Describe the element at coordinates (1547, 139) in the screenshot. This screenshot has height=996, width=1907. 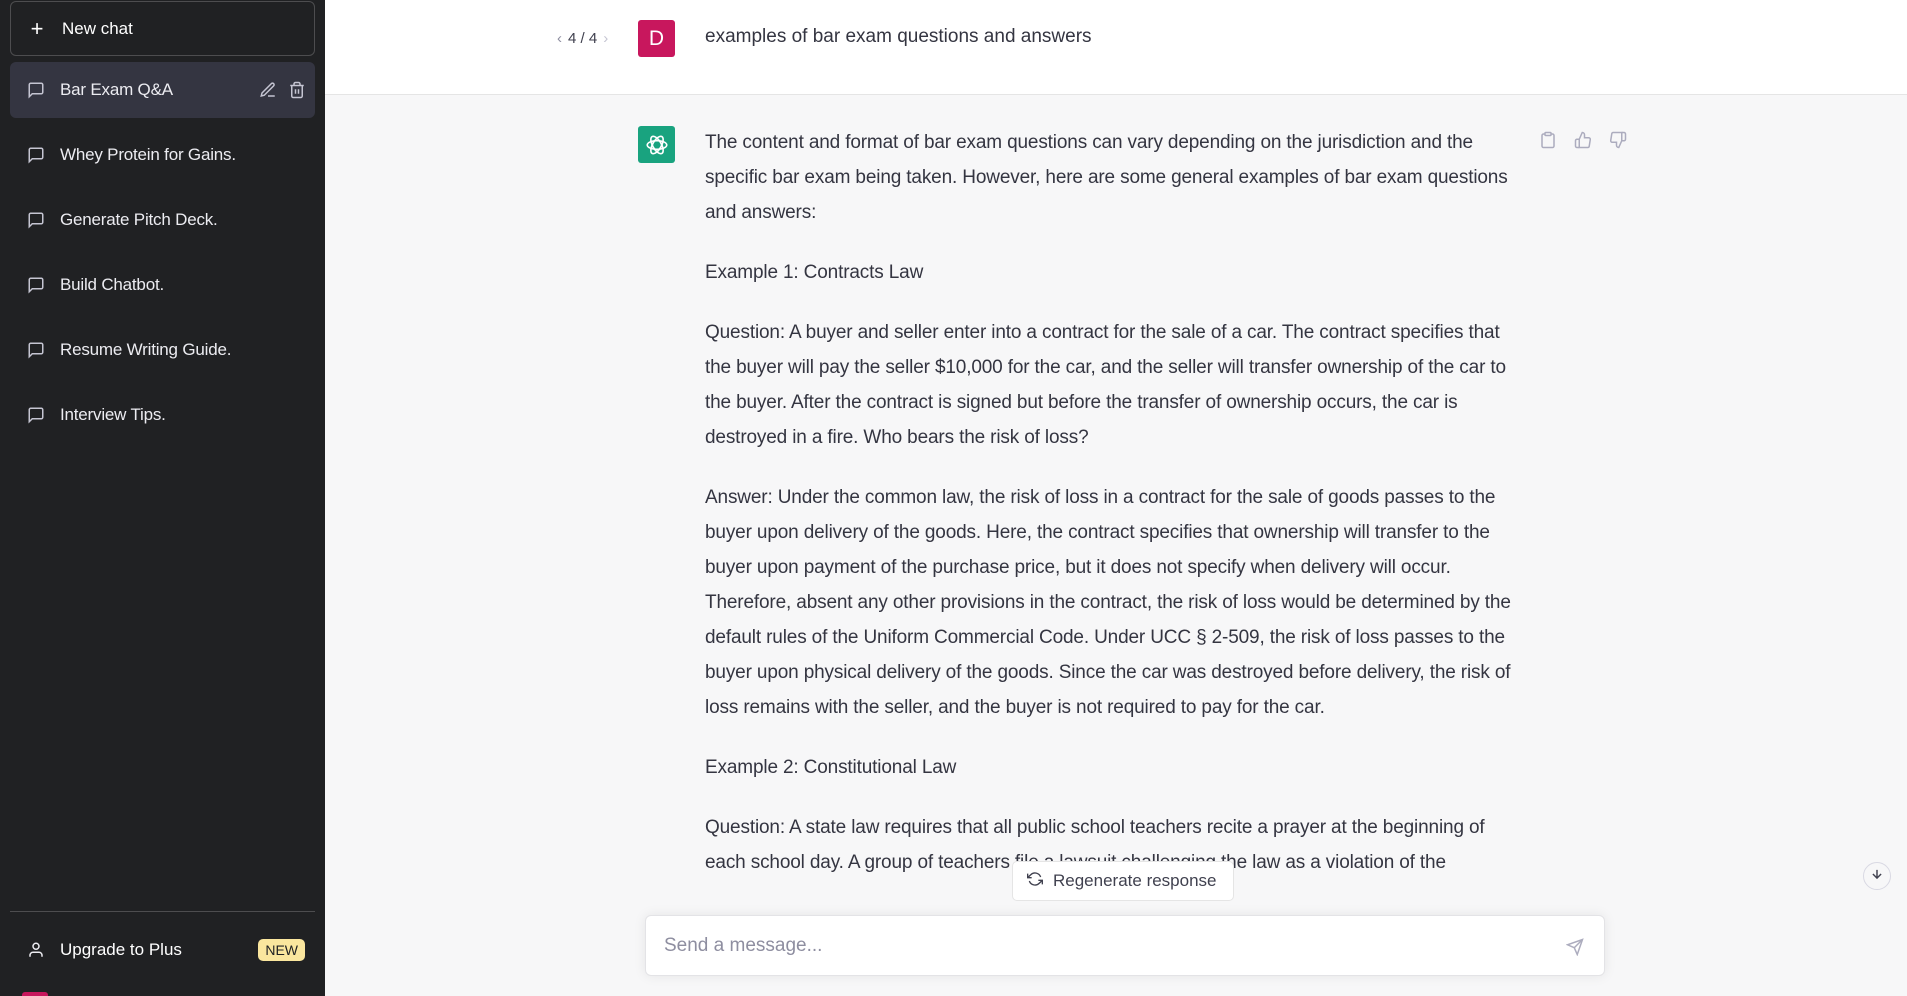
I see `copy-clipboard-icon` at that location.